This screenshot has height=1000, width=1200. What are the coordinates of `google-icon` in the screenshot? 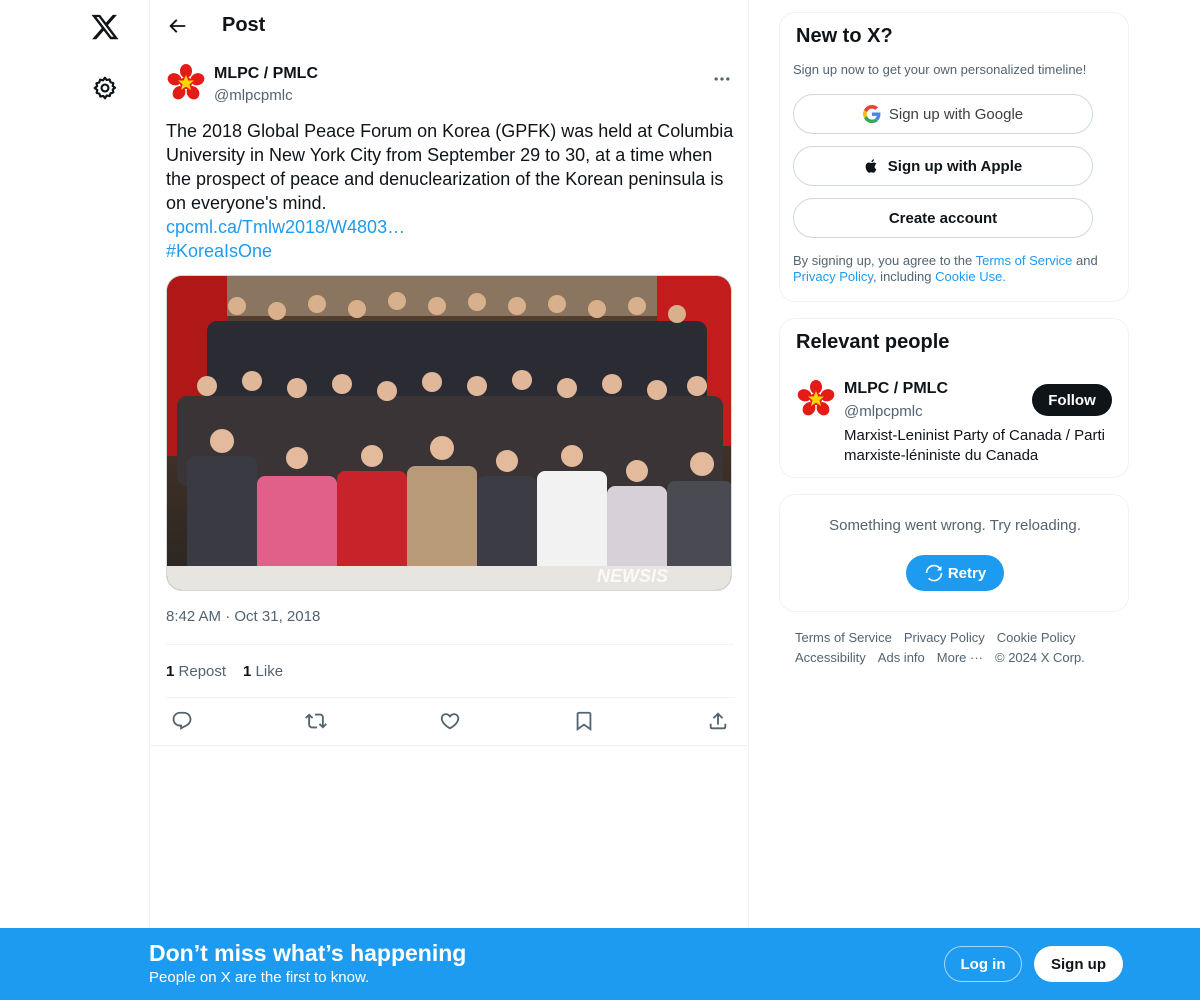 It's located at (871, 114).